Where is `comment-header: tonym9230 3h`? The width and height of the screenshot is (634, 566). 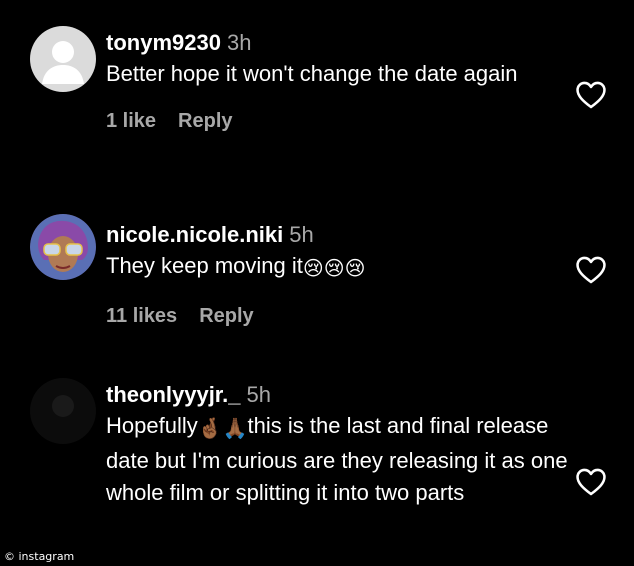
comment-header: tonym9230 3h is located at coordinates (341, 43).